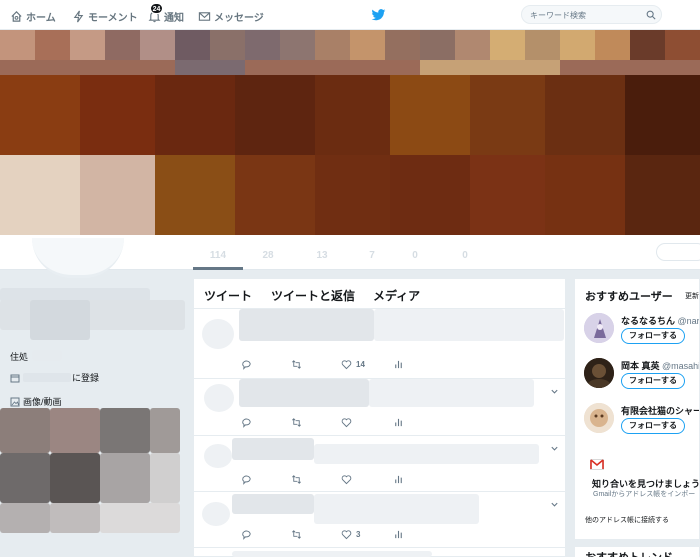 The width and height of the screenshot is (700, 557). What do you see at coordinates (218, 334) in the screenshot?
I see `tweet-avatar-blur` at bounding box center [218, 334].